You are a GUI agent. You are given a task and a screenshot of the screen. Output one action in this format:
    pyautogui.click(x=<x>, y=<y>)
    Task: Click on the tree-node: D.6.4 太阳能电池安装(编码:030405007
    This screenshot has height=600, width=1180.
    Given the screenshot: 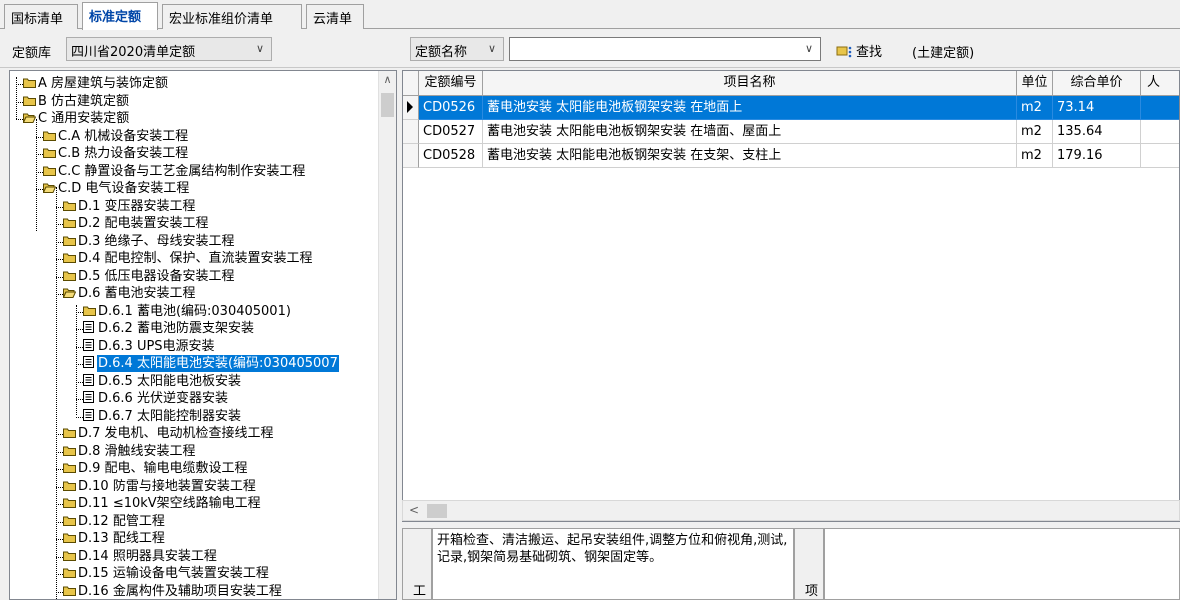 What is the action you would take?
    pyautogui.click(x=211, y=363)
    